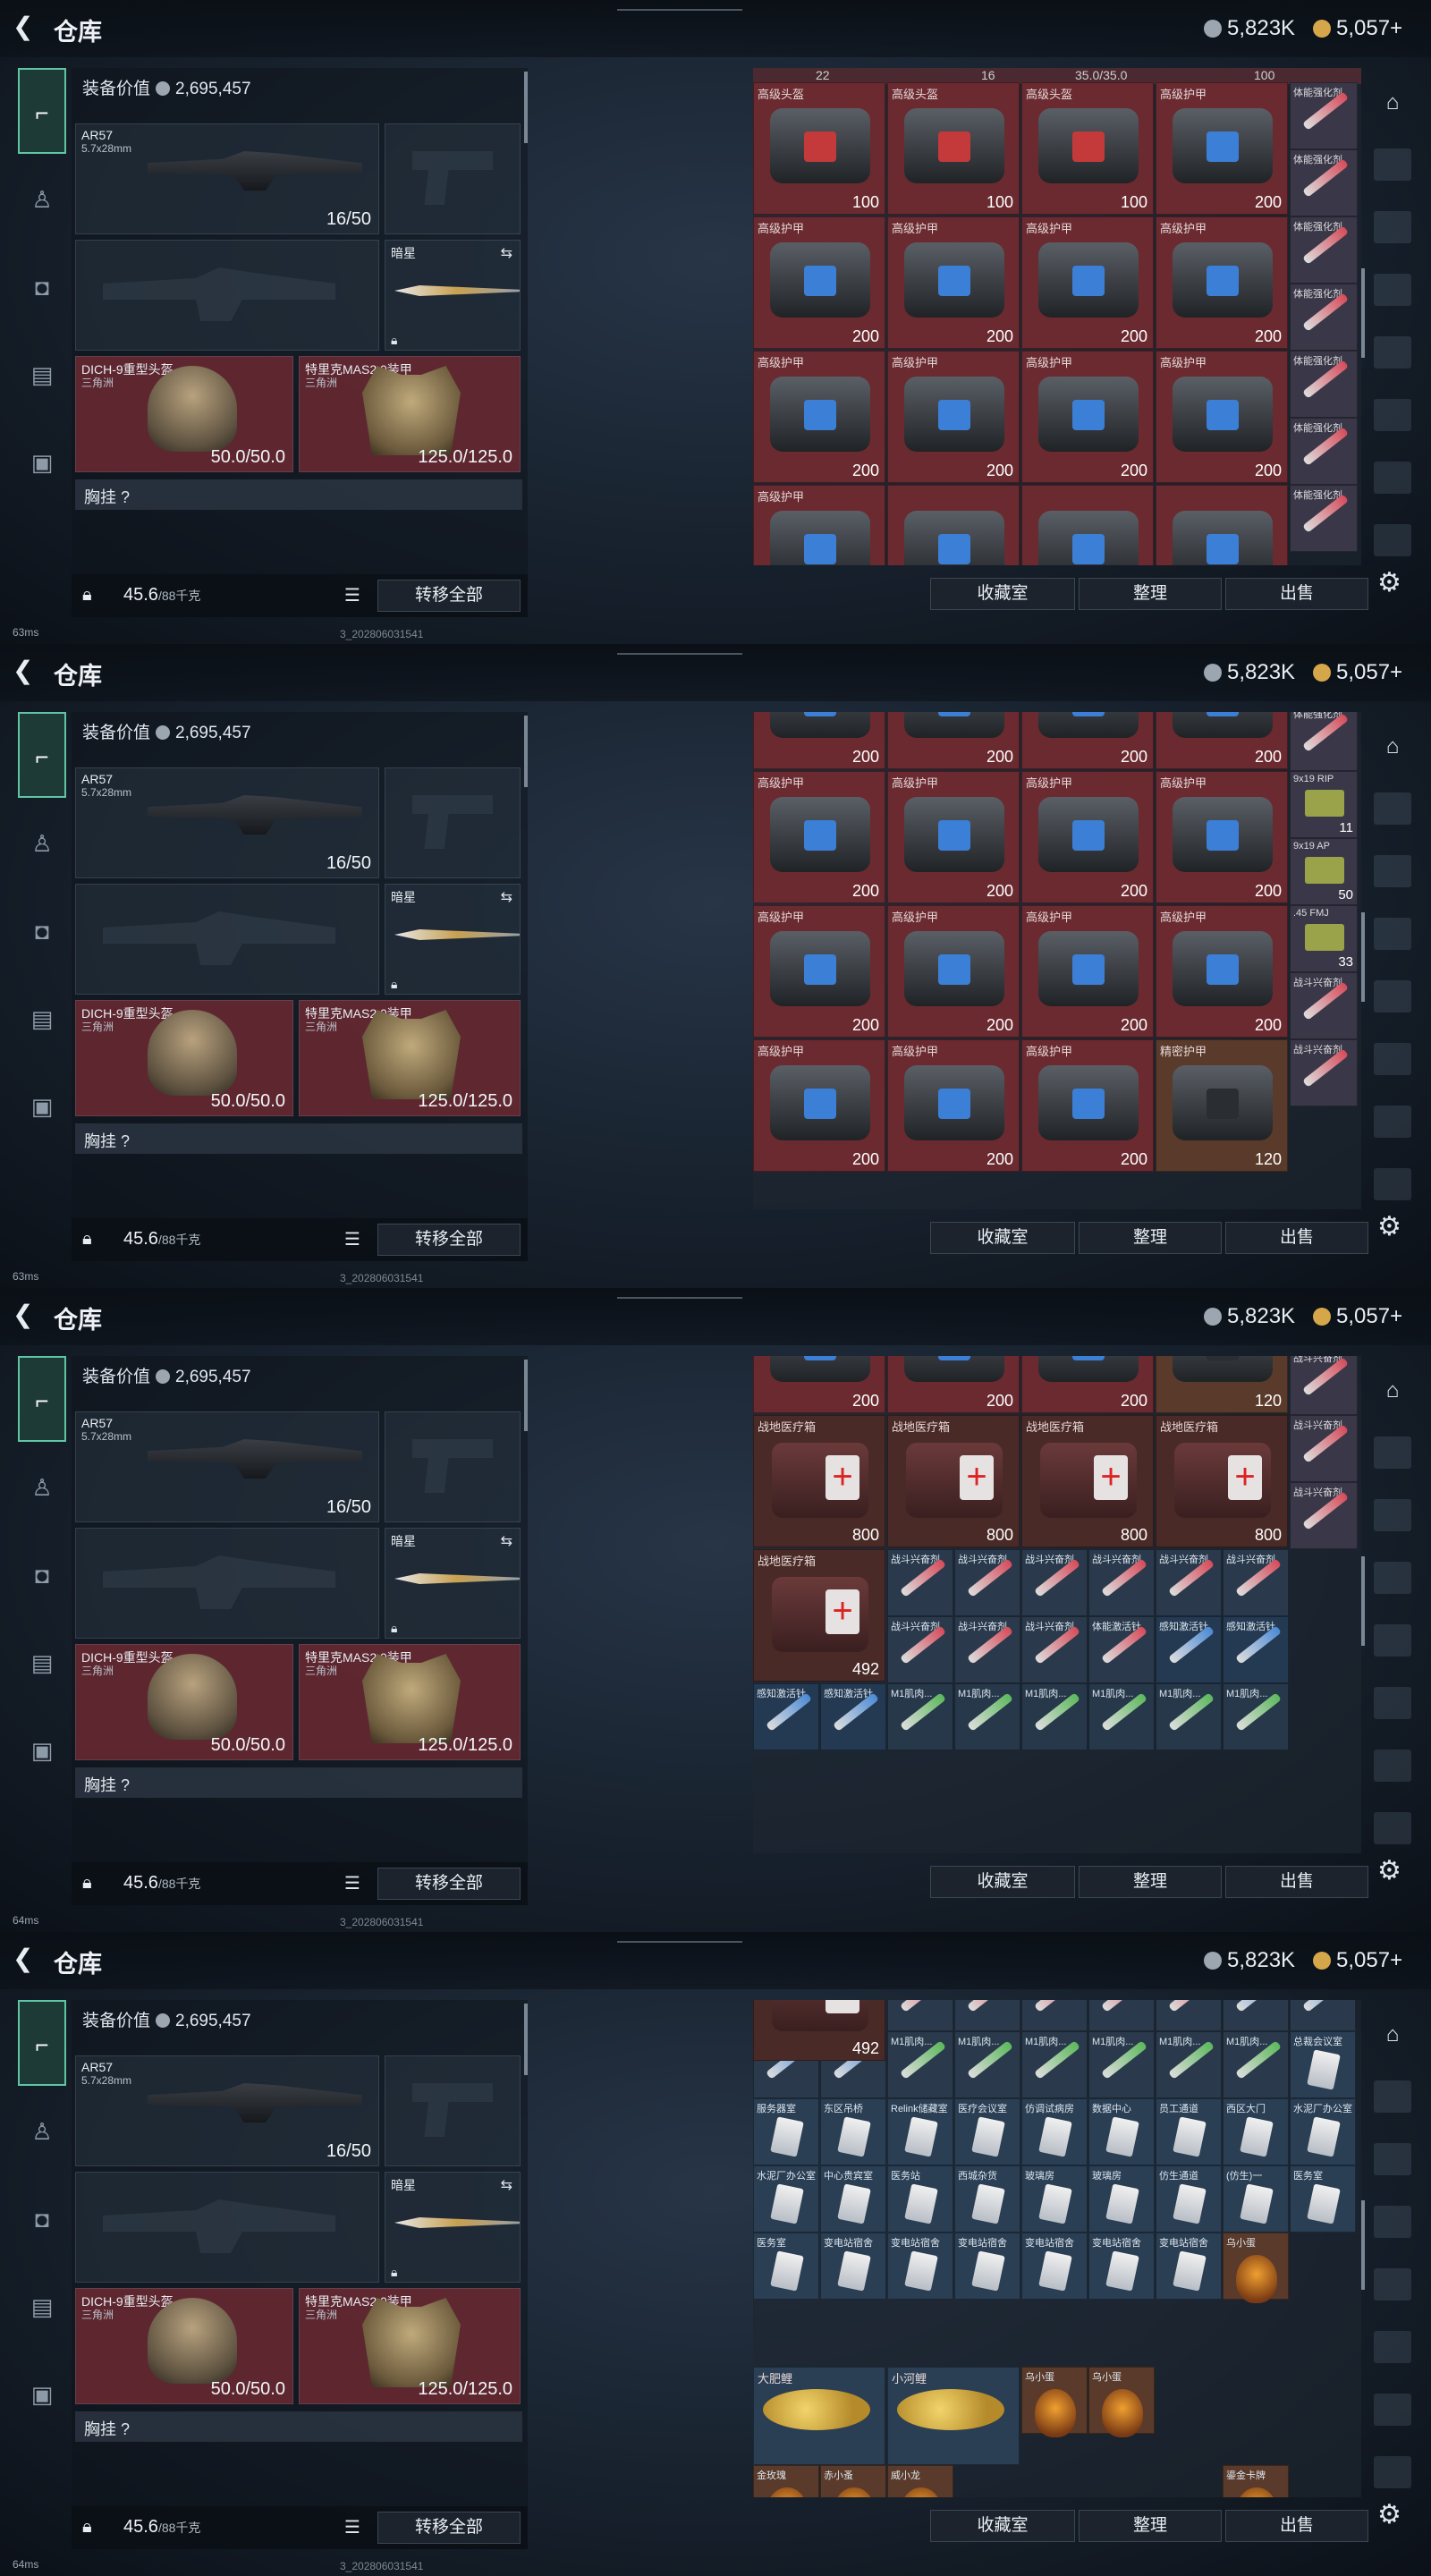 The width and height of the screenshot is (1431, 2576). What do you see at coordinates (1358, 672) in the screenshot?
I see `gold-currency: 5,057+` at bounding box center [1358, 672].